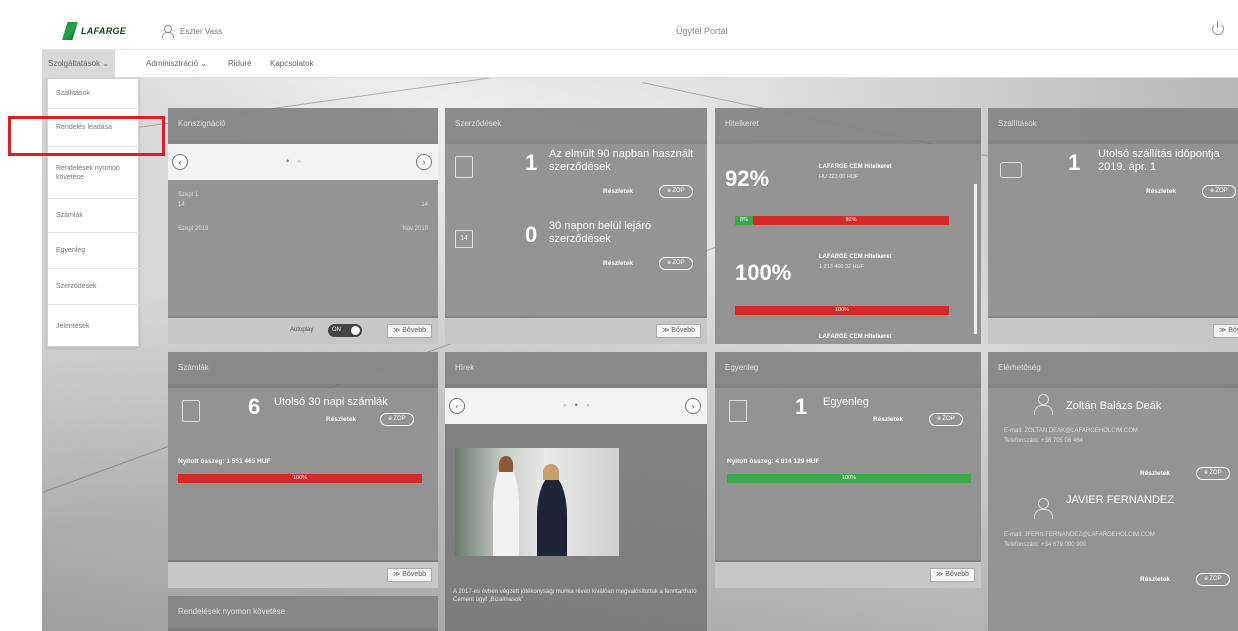 The height and width of the screenshot is (631, 1238). Describe the element at coordinates (600, 232) in the screenshot. I see `contracts-expiring-text: 30 napon belül lejáró szerződések` at that location.